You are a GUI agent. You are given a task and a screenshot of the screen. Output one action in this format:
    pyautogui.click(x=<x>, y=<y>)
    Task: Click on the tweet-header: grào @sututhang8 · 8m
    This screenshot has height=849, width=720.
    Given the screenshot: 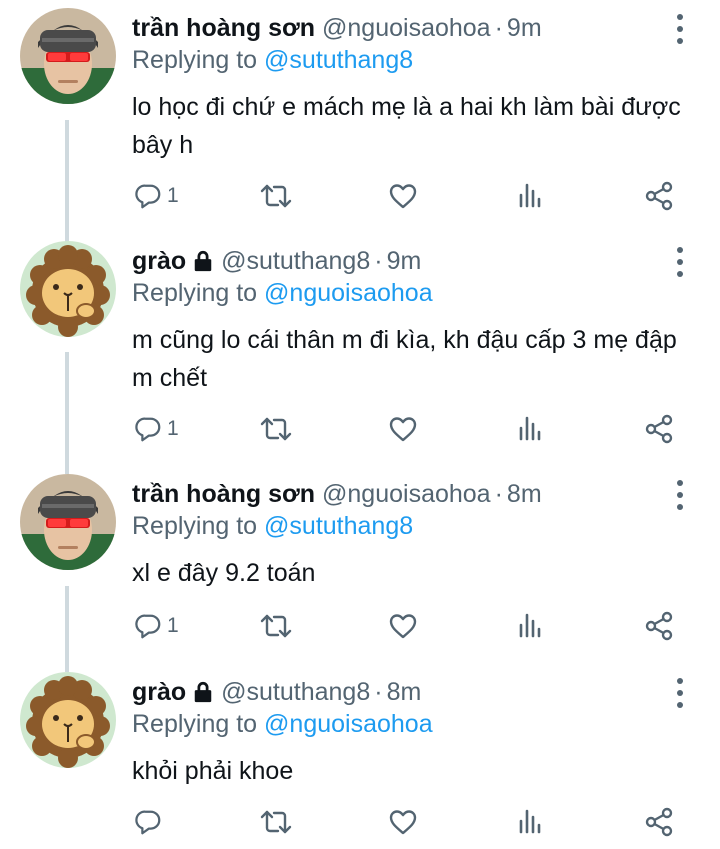 What is the action you would take?
    pyautogui.click(x=276, y=692)
    